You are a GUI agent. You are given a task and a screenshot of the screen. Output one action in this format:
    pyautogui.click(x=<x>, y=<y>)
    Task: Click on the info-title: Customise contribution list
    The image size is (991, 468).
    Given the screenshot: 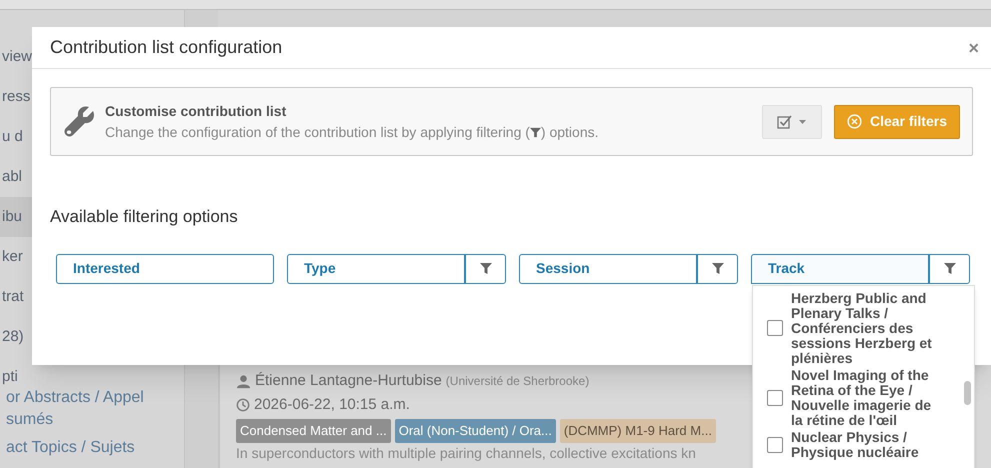 What is the action you would take?
    pyautogui.click(x=196, y=111)
    